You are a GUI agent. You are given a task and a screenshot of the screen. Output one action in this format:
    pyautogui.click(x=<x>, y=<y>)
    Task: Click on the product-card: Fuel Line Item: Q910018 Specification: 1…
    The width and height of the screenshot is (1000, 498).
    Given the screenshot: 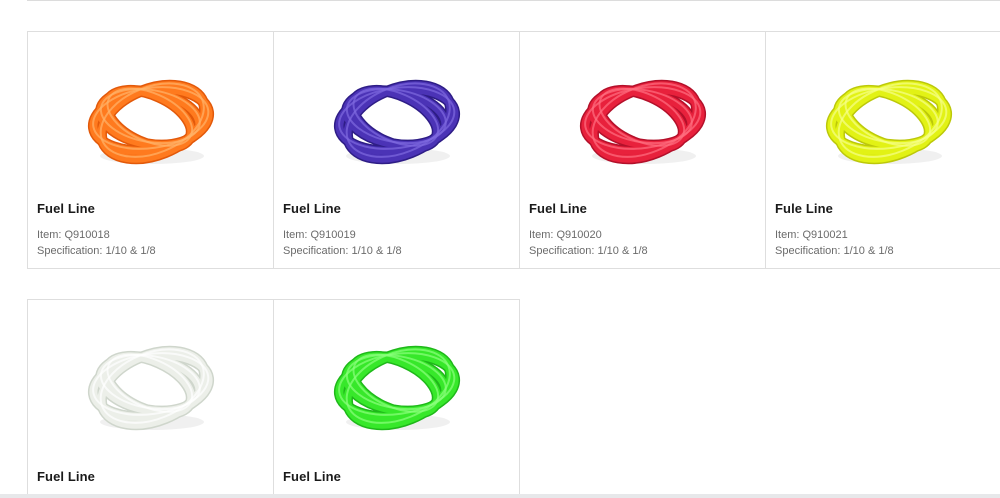 What is the action you would take?
    pyautogui.click(x=150, y=150)
    